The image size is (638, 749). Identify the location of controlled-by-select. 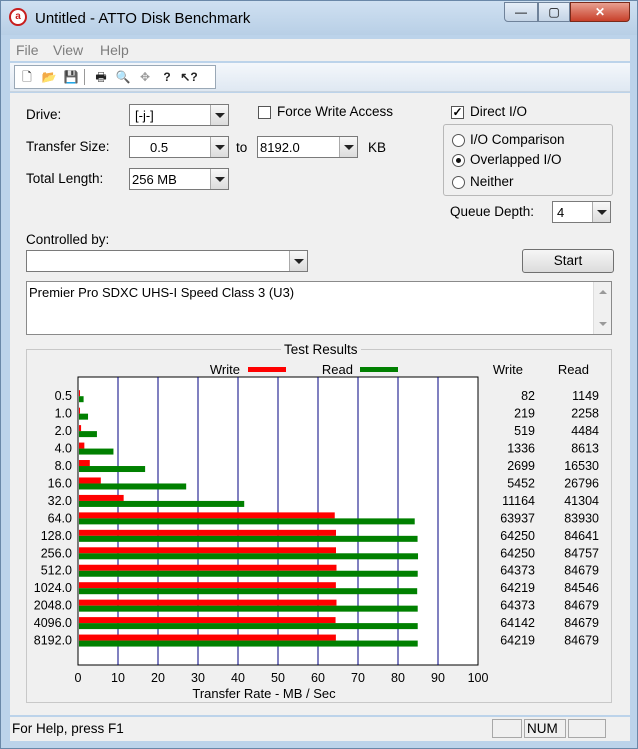
(167, 261).